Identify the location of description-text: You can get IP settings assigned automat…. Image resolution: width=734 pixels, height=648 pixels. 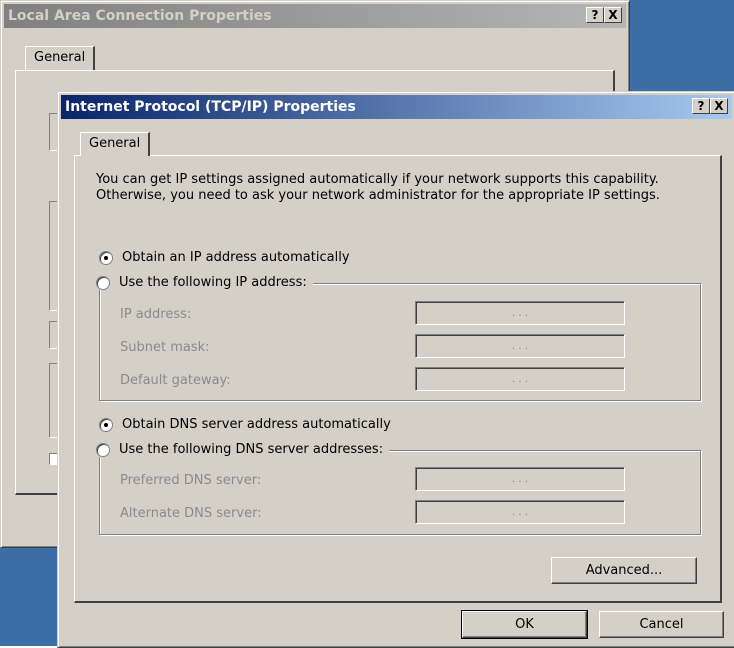
(378, 187).